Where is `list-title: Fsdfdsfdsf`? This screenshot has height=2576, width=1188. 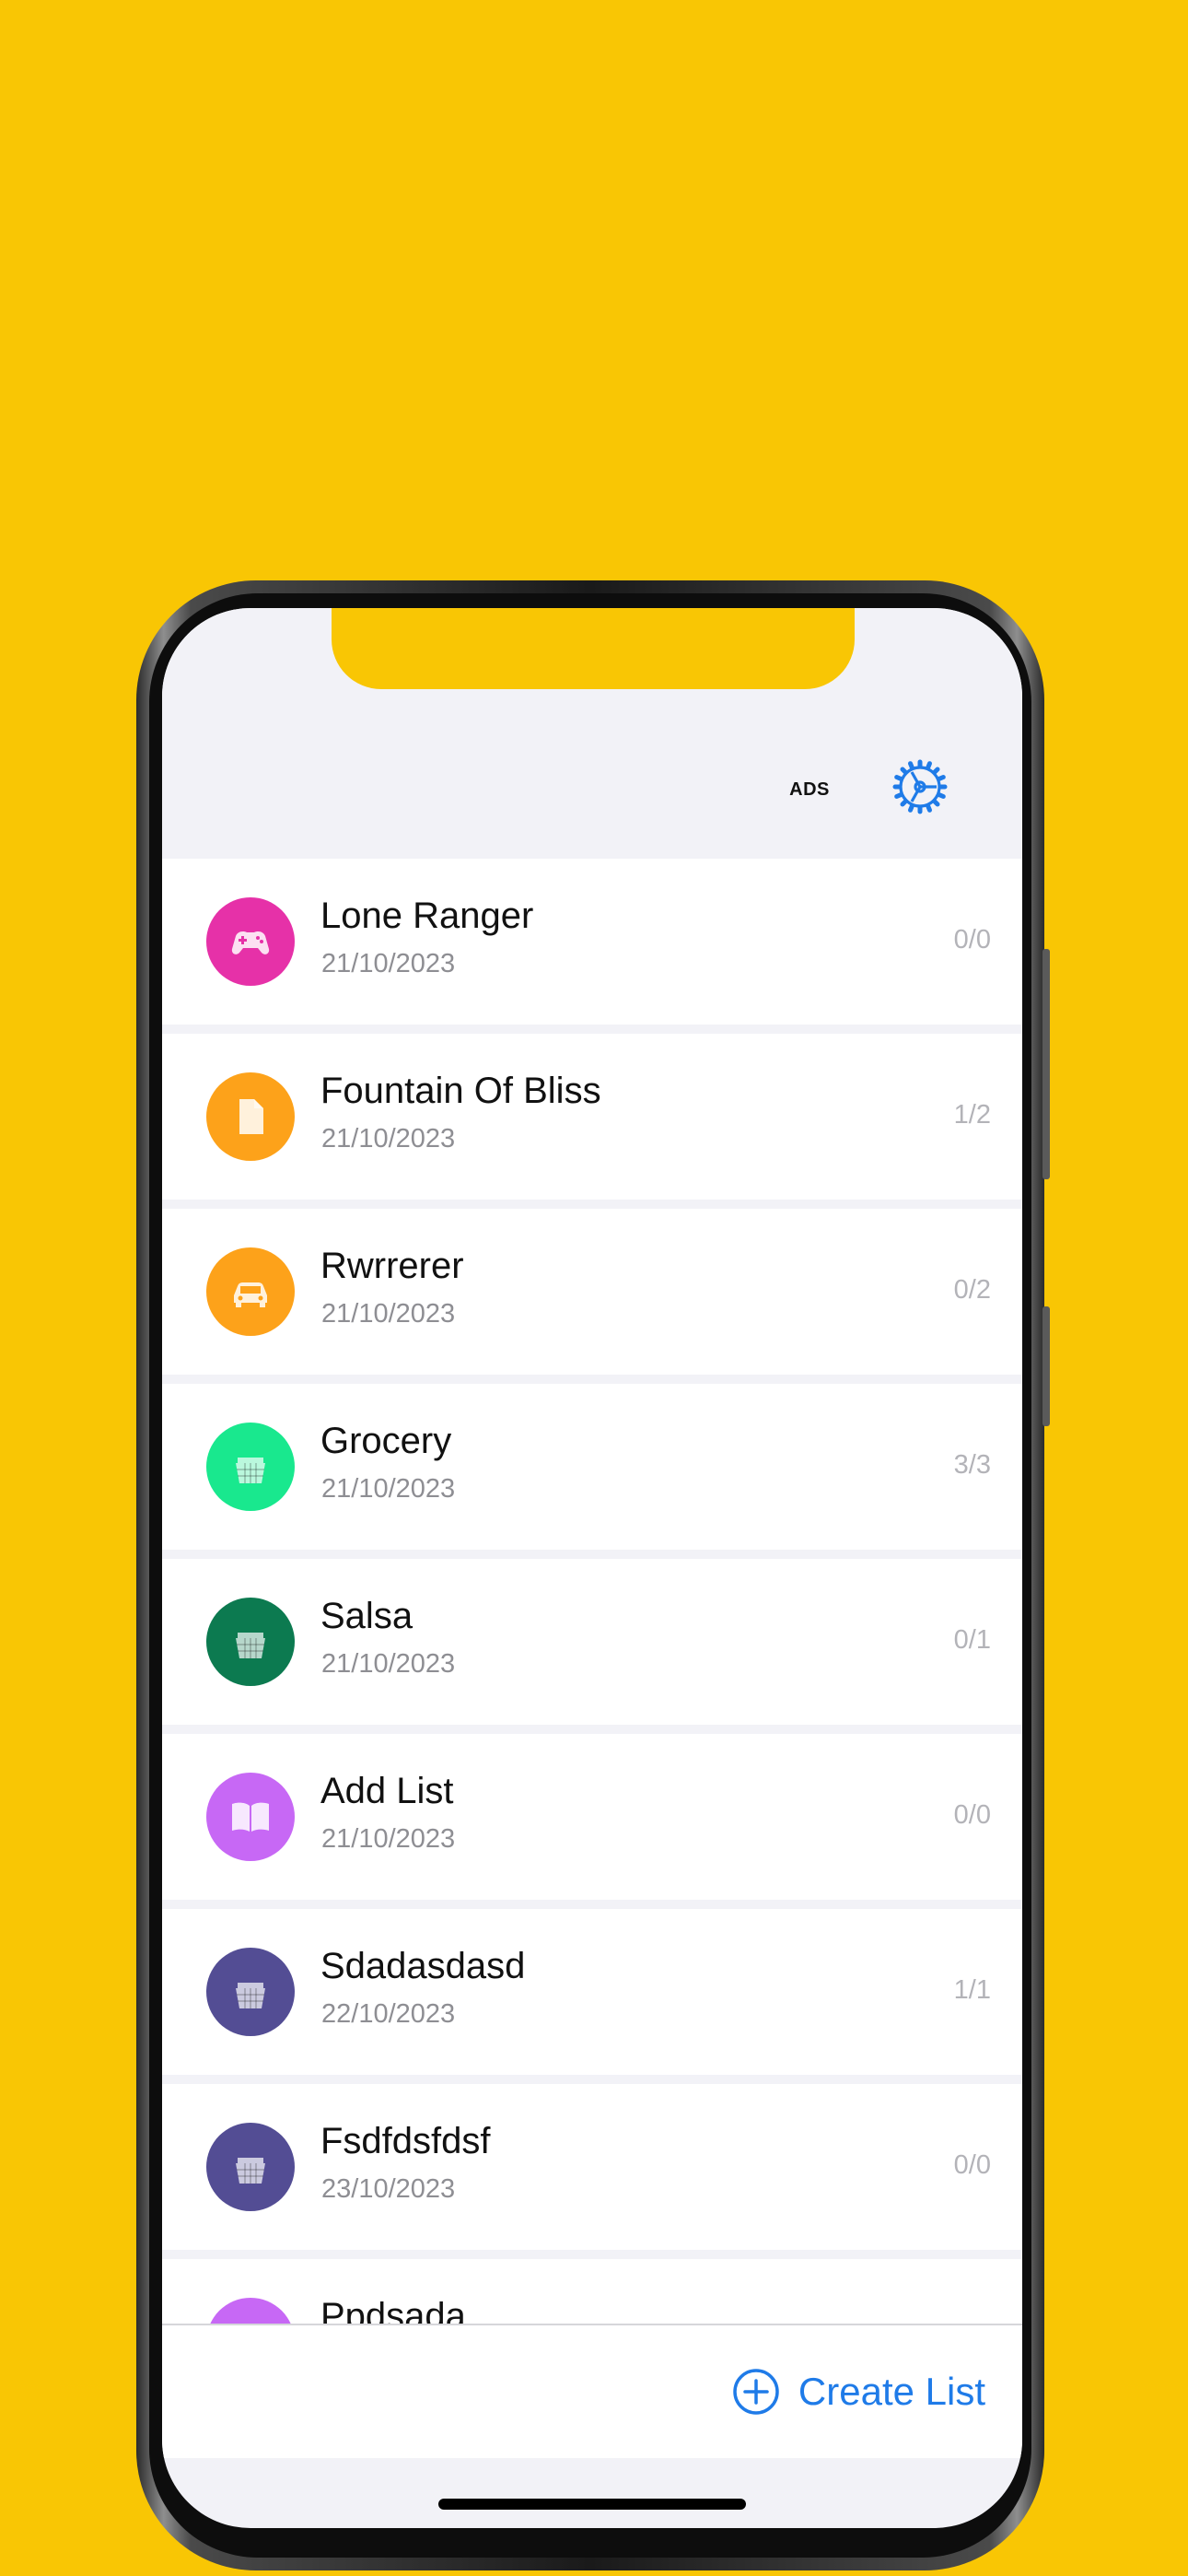 list-title: Fsdfdsfdsf is located at coordinates (405, 2141).